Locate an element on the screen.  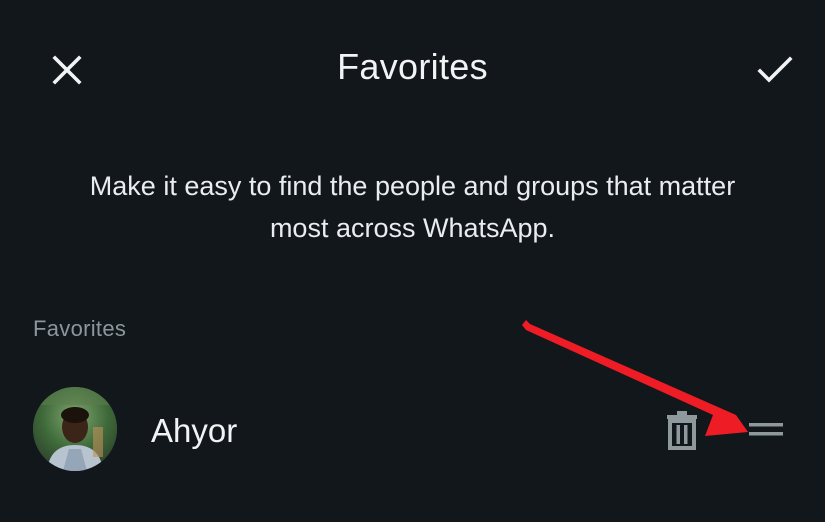
contact-avatar is located at coordinates (75, 429).